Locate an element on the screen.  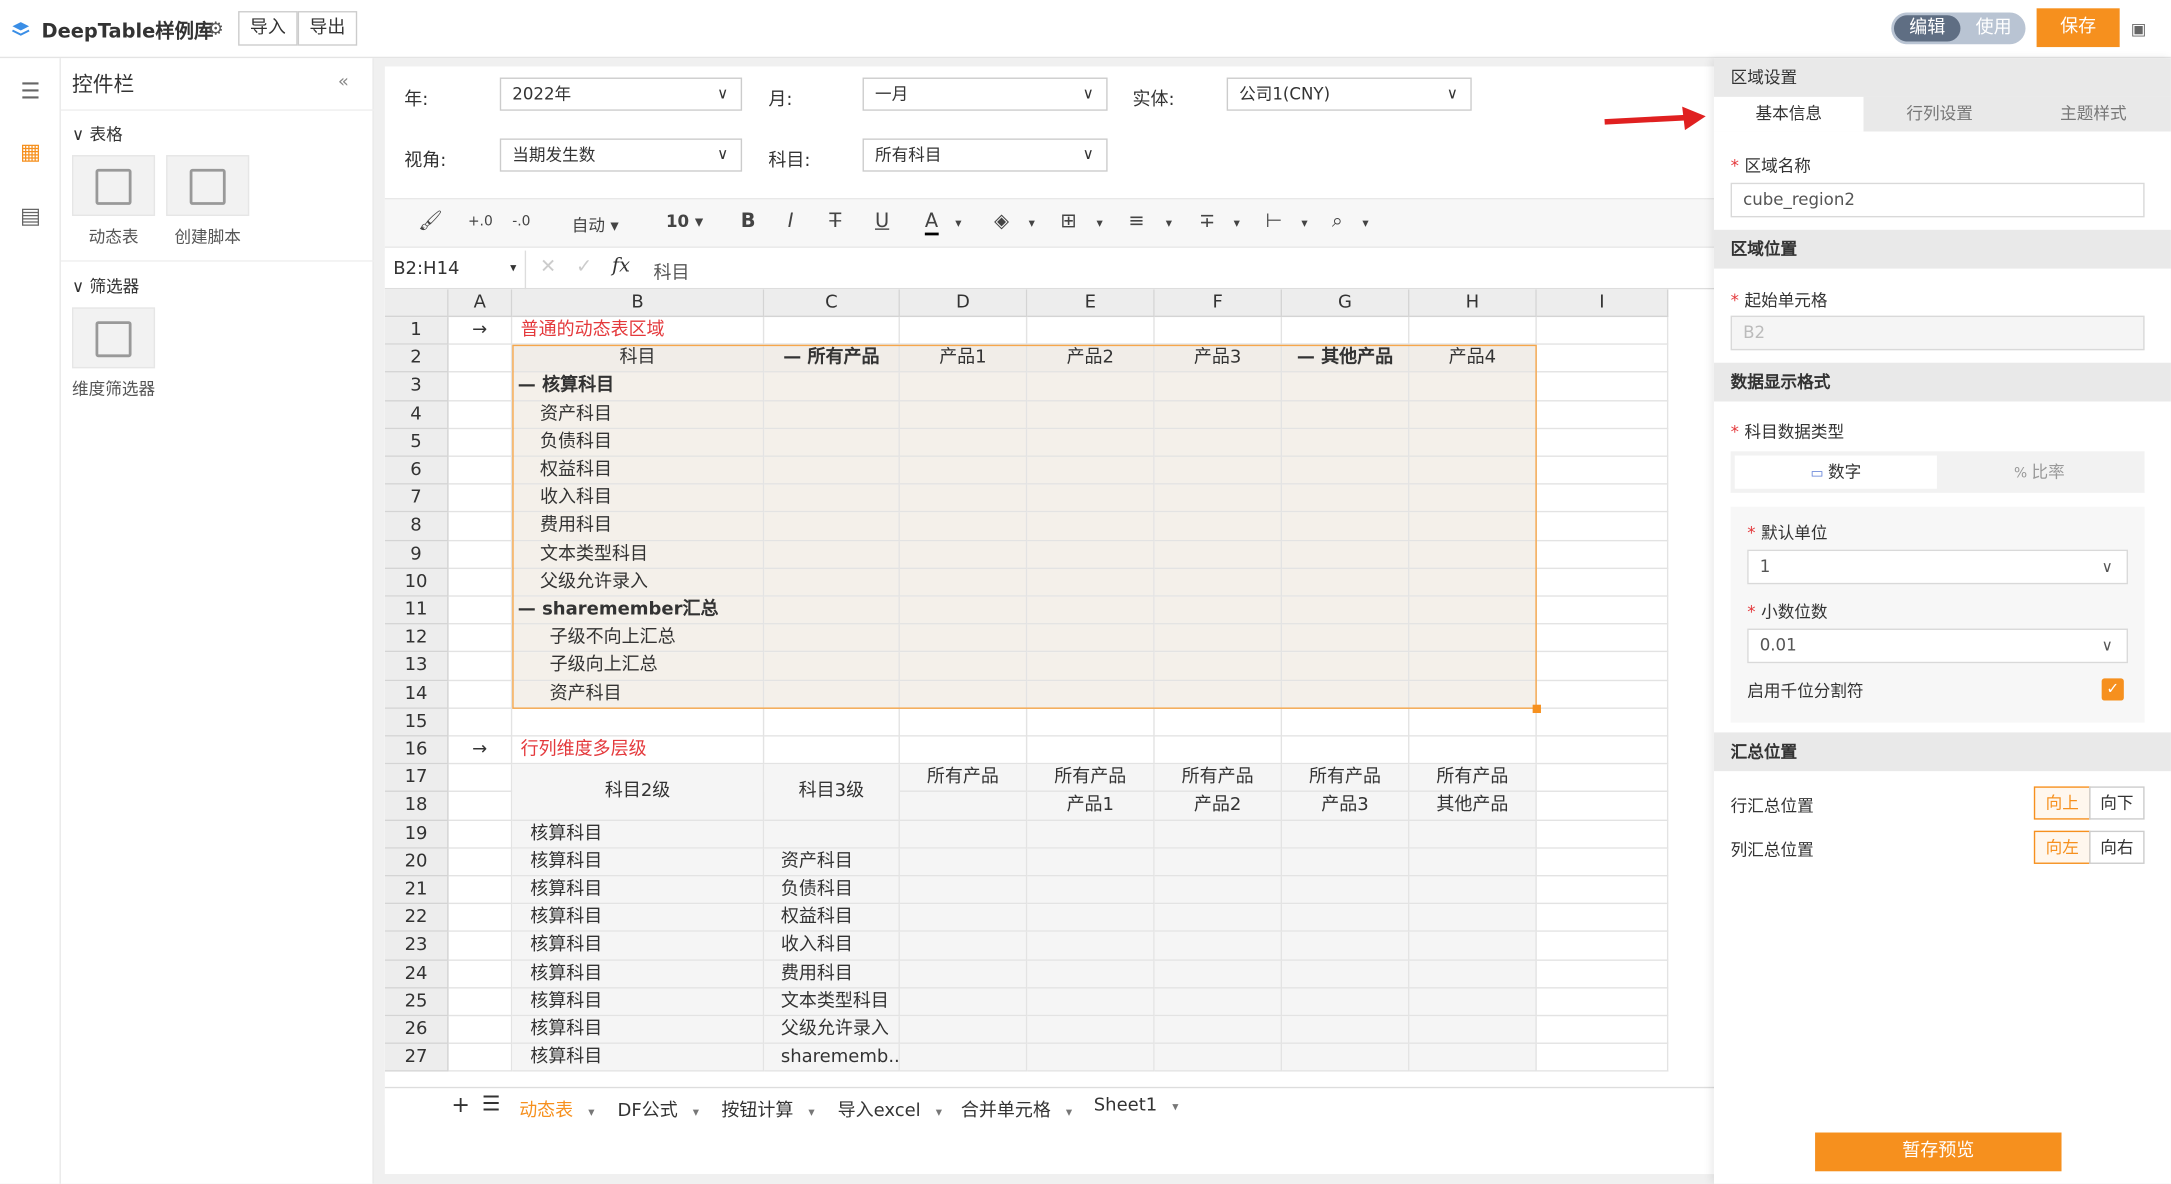
cell: 科目 is located at coordinates (638, 359).